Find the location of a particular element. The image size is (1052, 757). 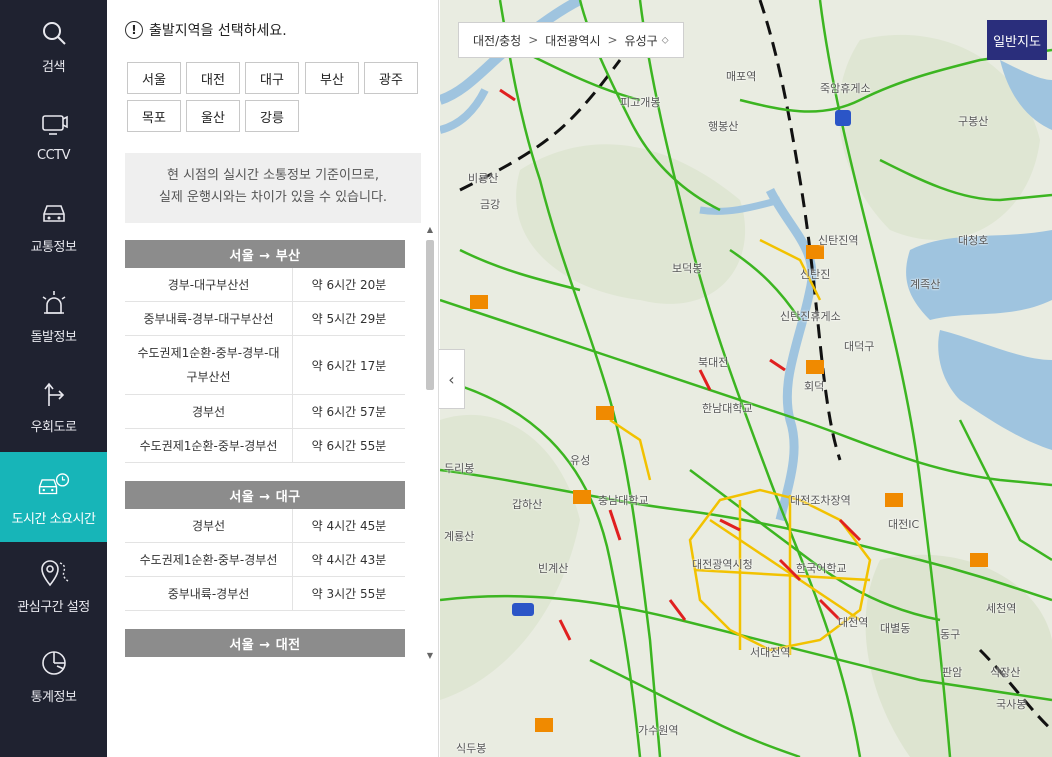

map-label: 대덕구 is located at coordinates (859, 346).